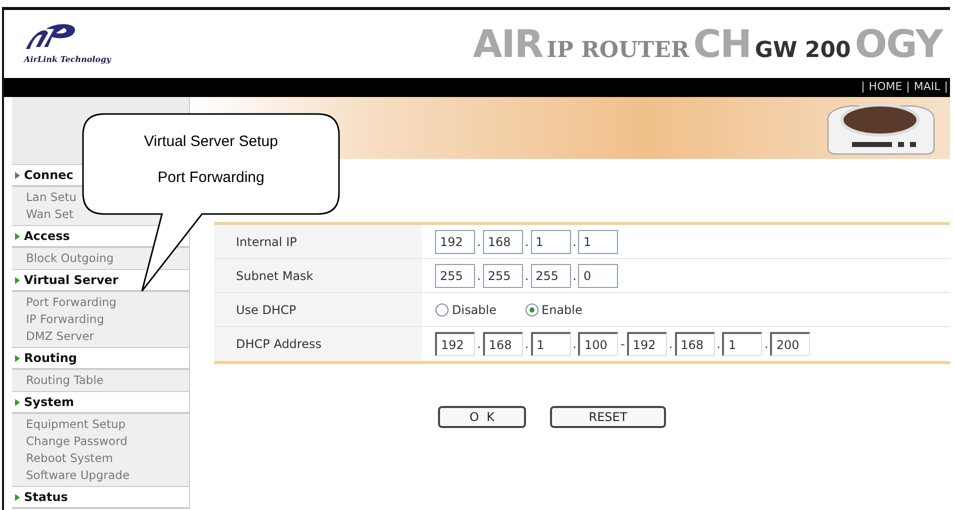 This screenshot has width=954, height=510. What do you see at coordinates (107, 319) in the screenshot?
I see `sidebar-link: IP Forwarding` at bounding box center [107, 319].